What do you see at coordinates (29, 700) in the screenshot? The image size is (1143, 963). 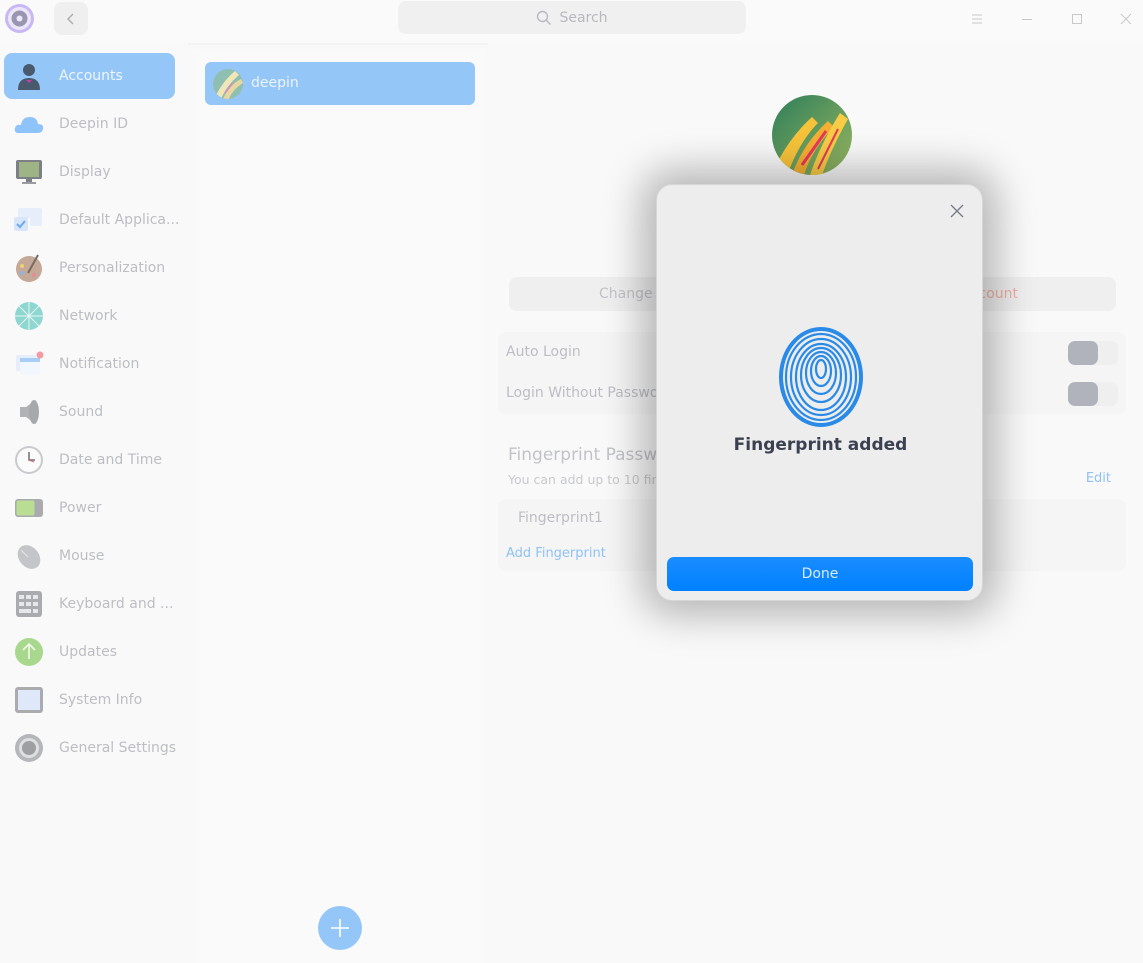 I see `system-info-icon` at bounding box center [29, 700].